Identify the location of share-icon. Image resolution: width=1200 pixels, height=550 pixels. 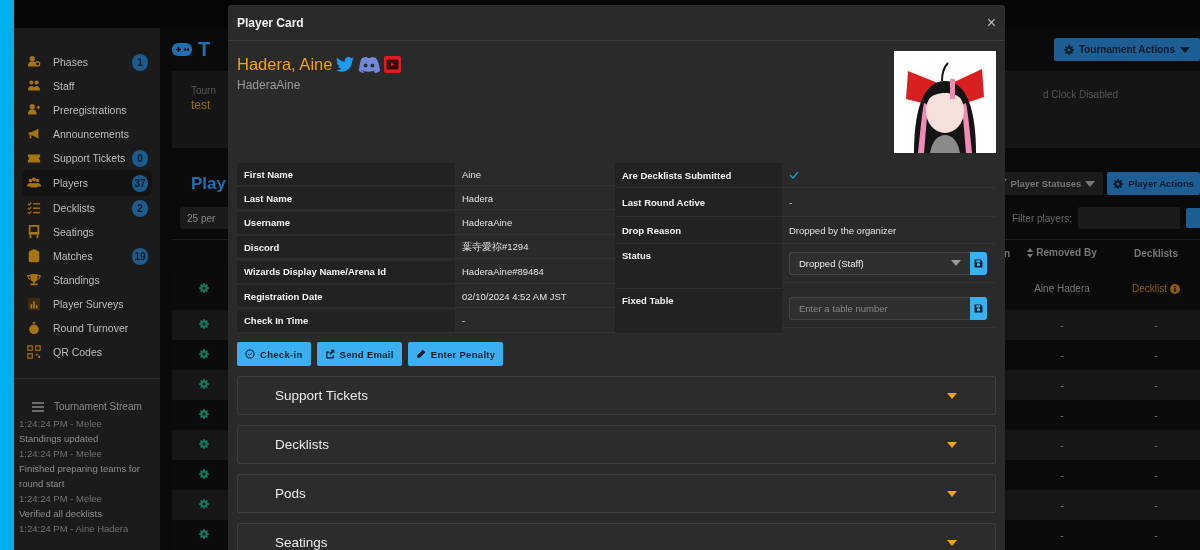
(329, 354).